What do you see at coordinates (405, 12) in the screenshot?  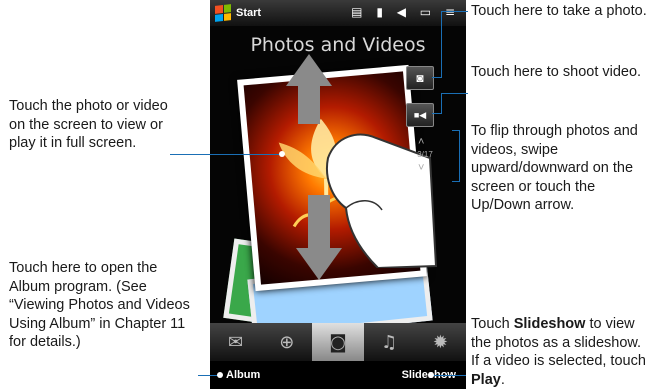 I see `status-icons: ▤ ▮ ◀ ▭ ≡` at bounding box center [405, 12].